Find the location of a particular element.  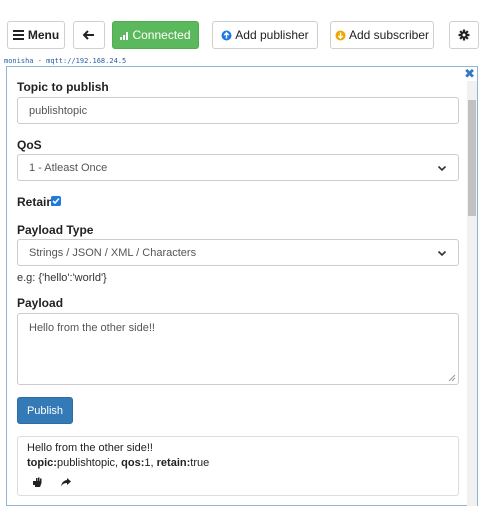

connected-button: Connected is located at coordinates (155, 35).